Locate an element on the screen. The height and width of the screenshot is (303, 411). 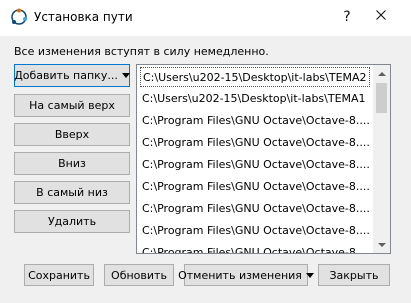
title-bar: Установка пути ? is located at coordinates (205, 18).